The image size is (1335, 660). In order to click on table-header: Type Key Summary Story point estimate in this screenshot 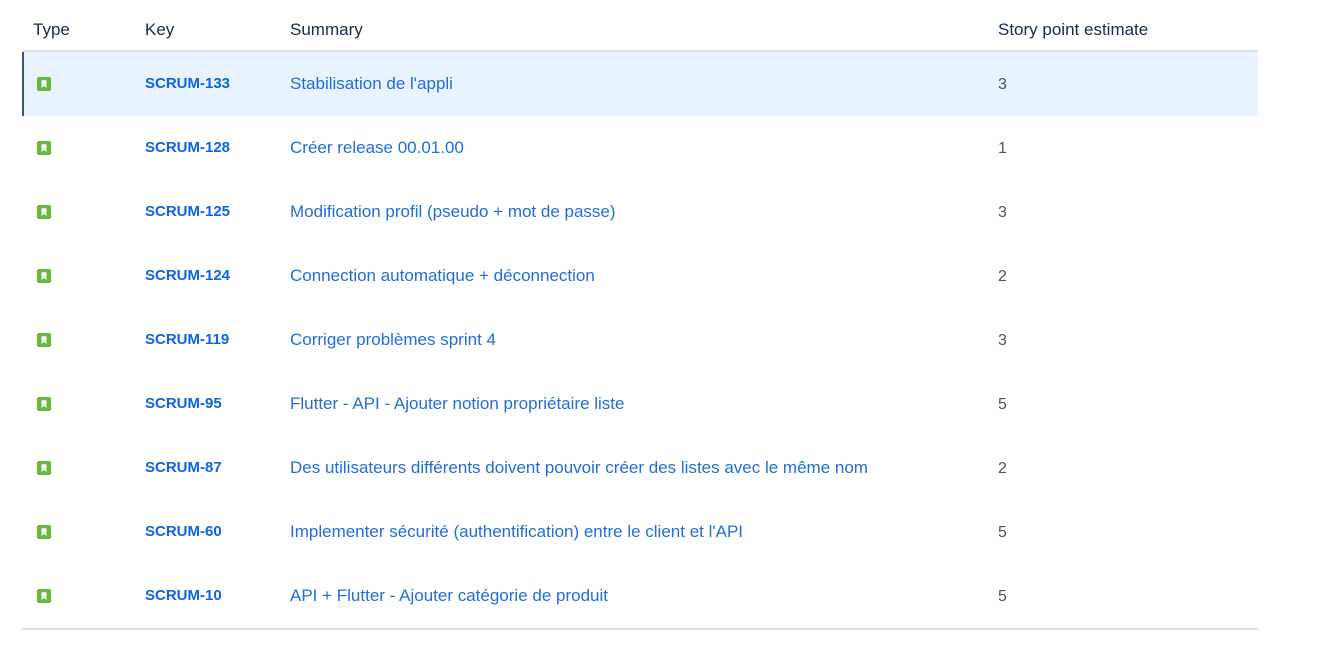, I will do `click(640, 26)`.